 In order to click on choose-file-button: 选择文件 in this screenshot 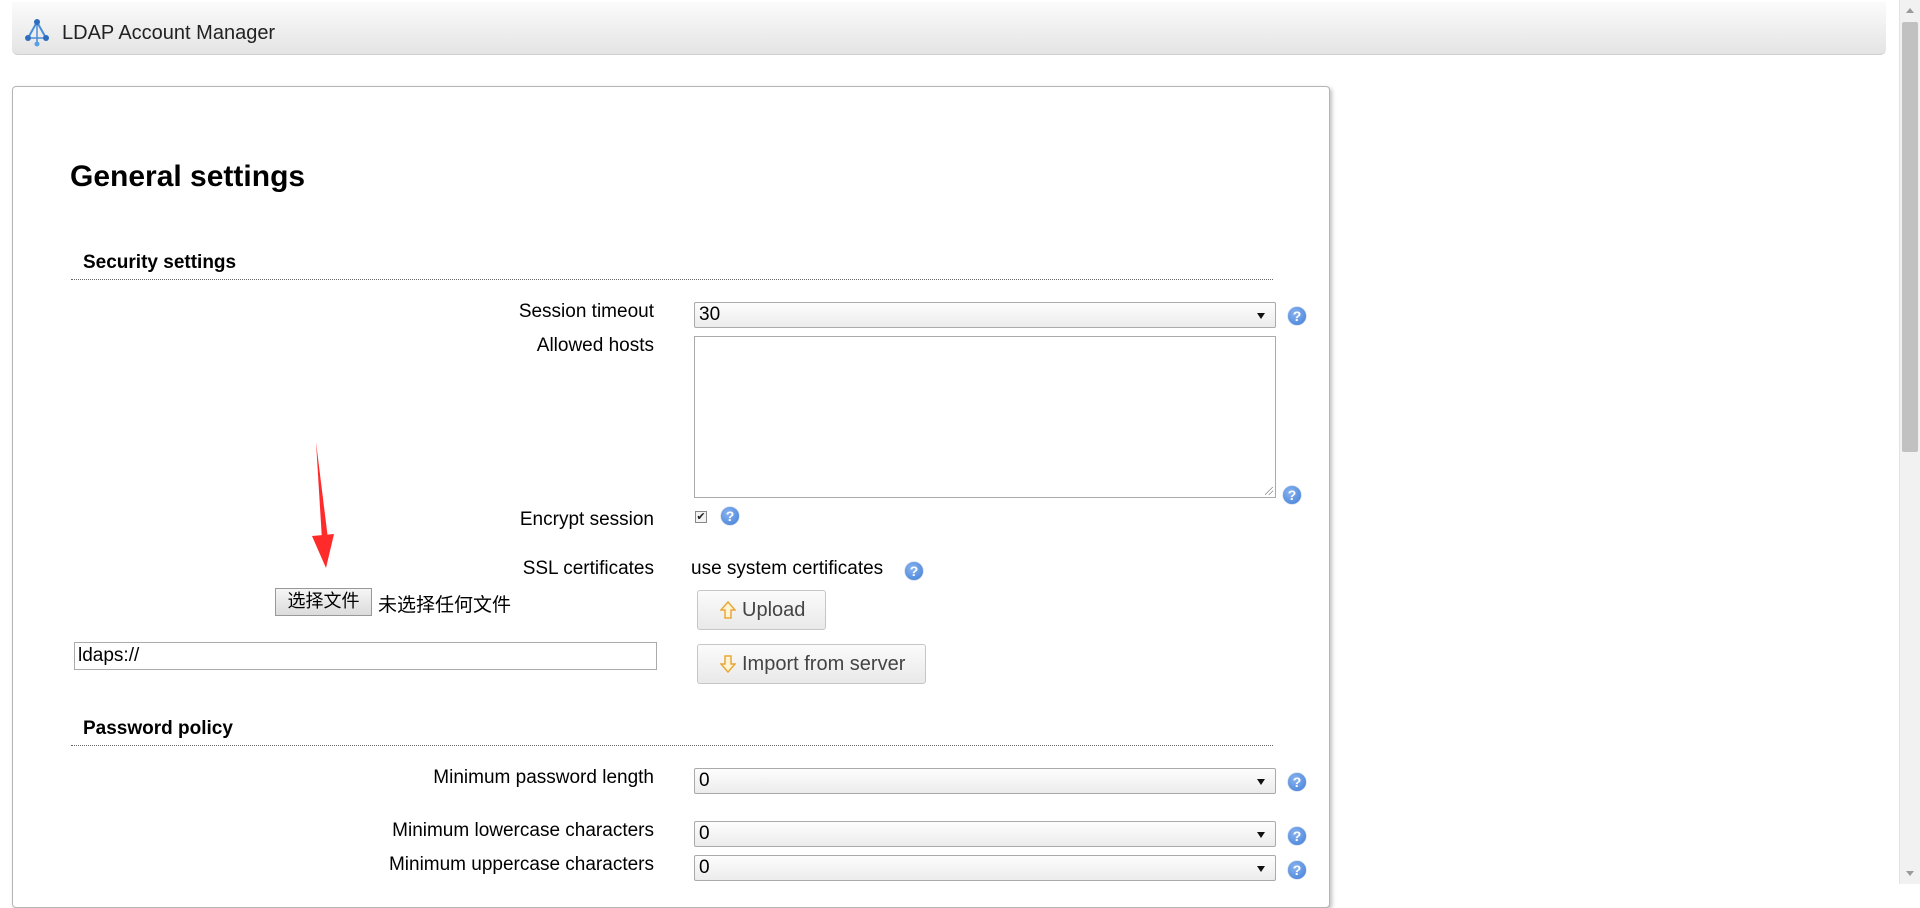, I will do `click(323, 602)`.